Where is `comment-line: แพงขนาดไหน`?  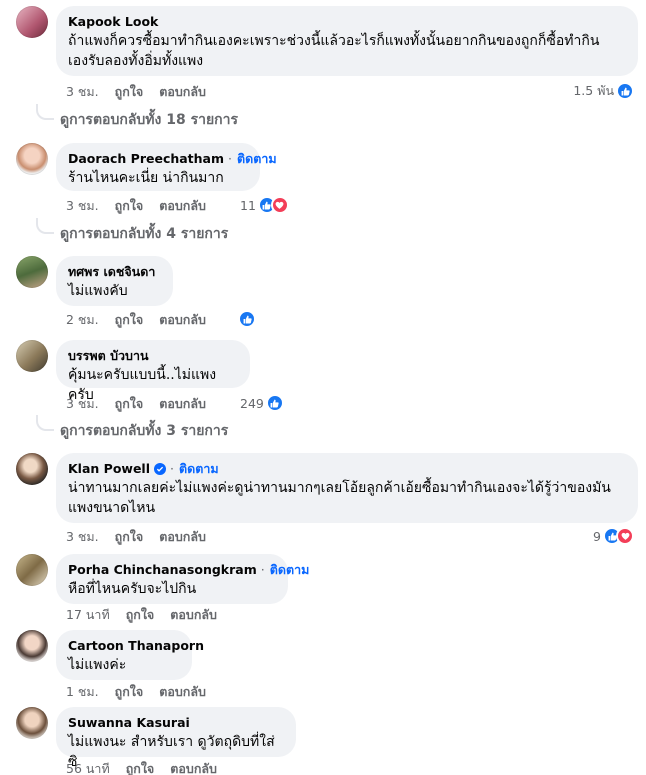 comment-line: แพงขนาดไหน is located at coordinates (112, 508).